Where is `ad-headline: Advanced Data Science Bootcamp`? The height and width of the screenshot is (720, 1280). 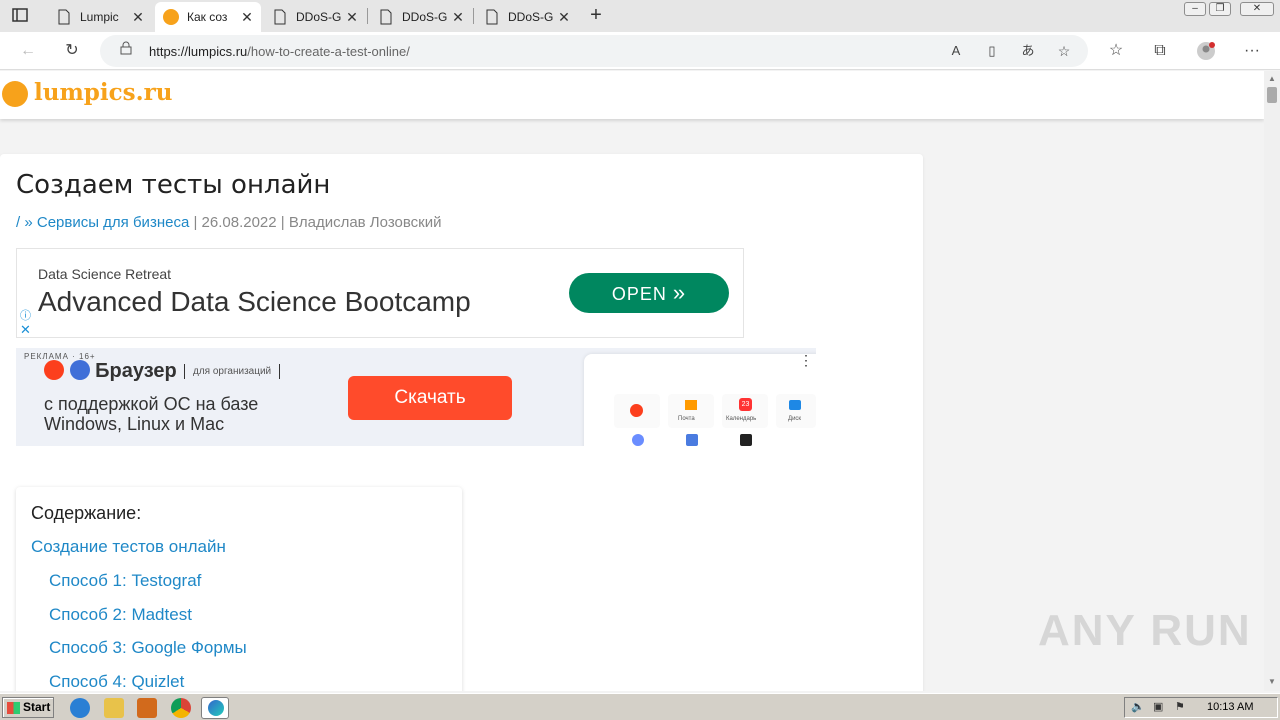 ad-headline: Advanced Data Science Bootcamp is located at coordinates (254, 302).